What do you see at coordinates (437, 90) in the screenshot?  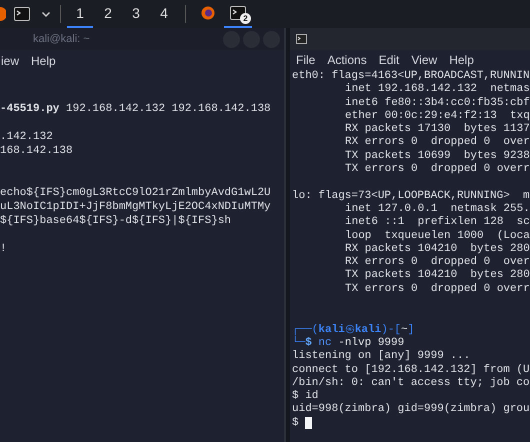 I see `terminal-line: inet 192.168.142.132 netmas` at bounding box center [437, 90].